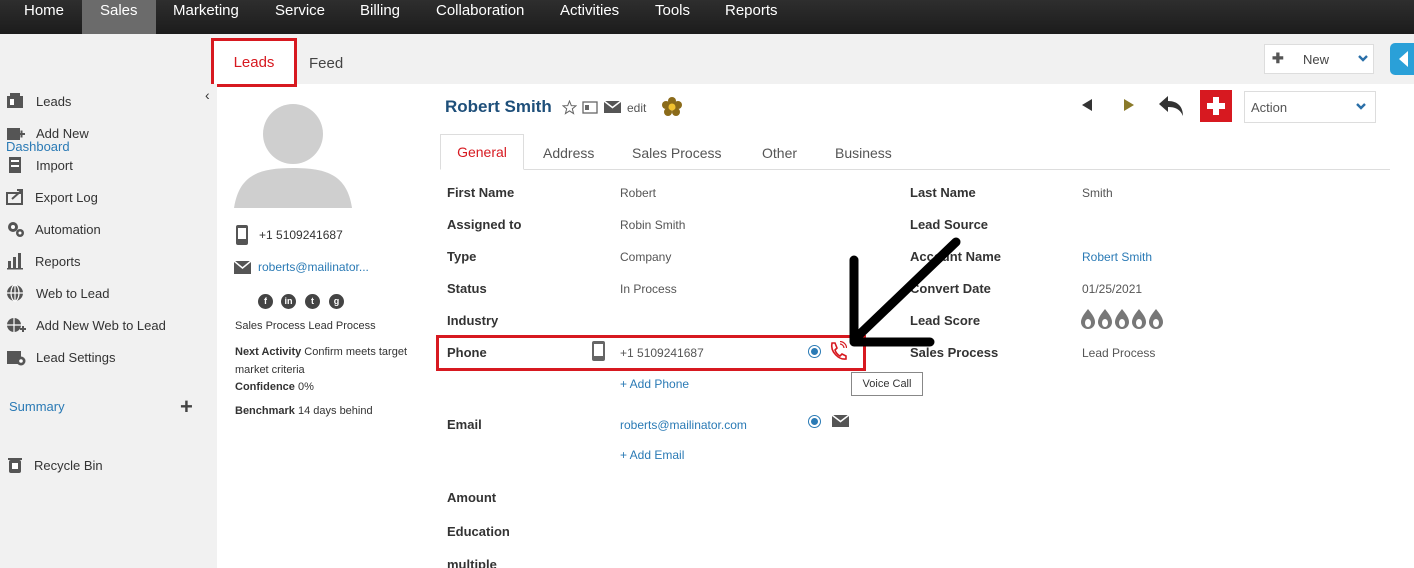 The height and width of the screenshot is (568, 1414). What do you see at coordinates (268, 352) in the screenshot?
I see `next-activity-label: Next Activity` at bounding box center [268, 352].